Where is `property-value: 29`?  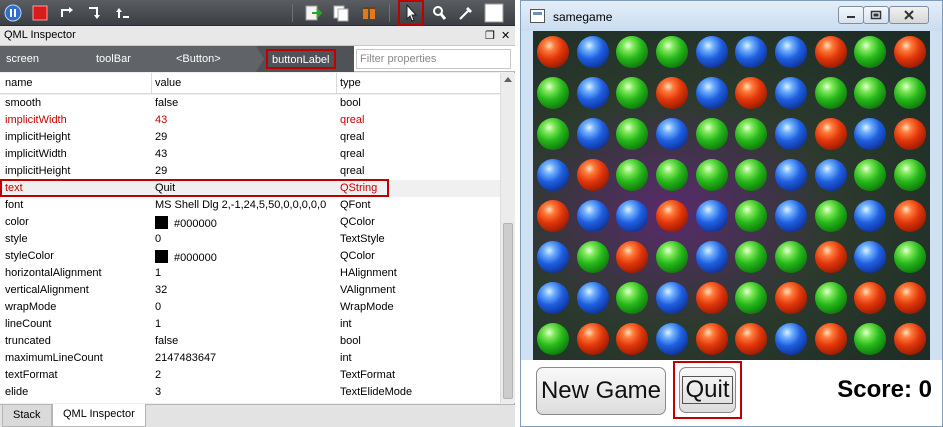
property-value: 29 is located at coordinates (161, 171).